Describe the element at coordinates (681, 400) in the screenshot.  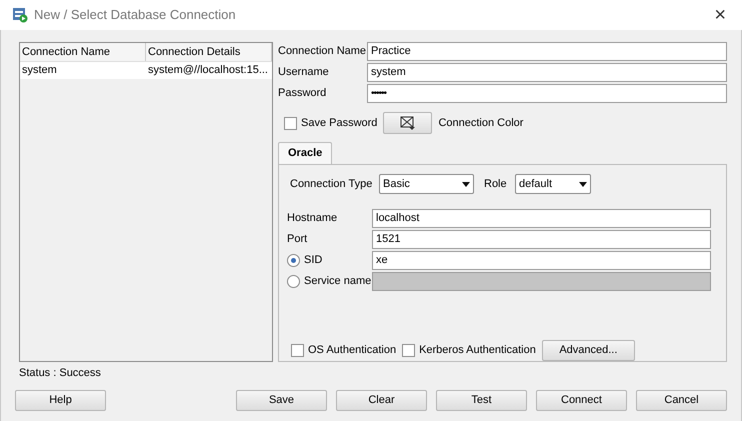
I see `dialog-button: Cancel` at that location.